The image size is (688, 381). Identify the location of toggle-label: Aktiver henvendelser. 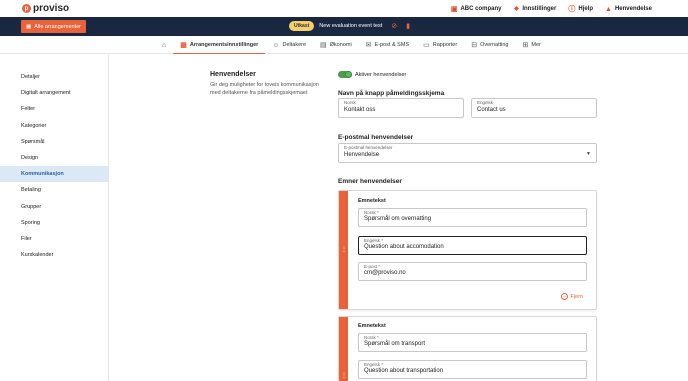
(381, 74).